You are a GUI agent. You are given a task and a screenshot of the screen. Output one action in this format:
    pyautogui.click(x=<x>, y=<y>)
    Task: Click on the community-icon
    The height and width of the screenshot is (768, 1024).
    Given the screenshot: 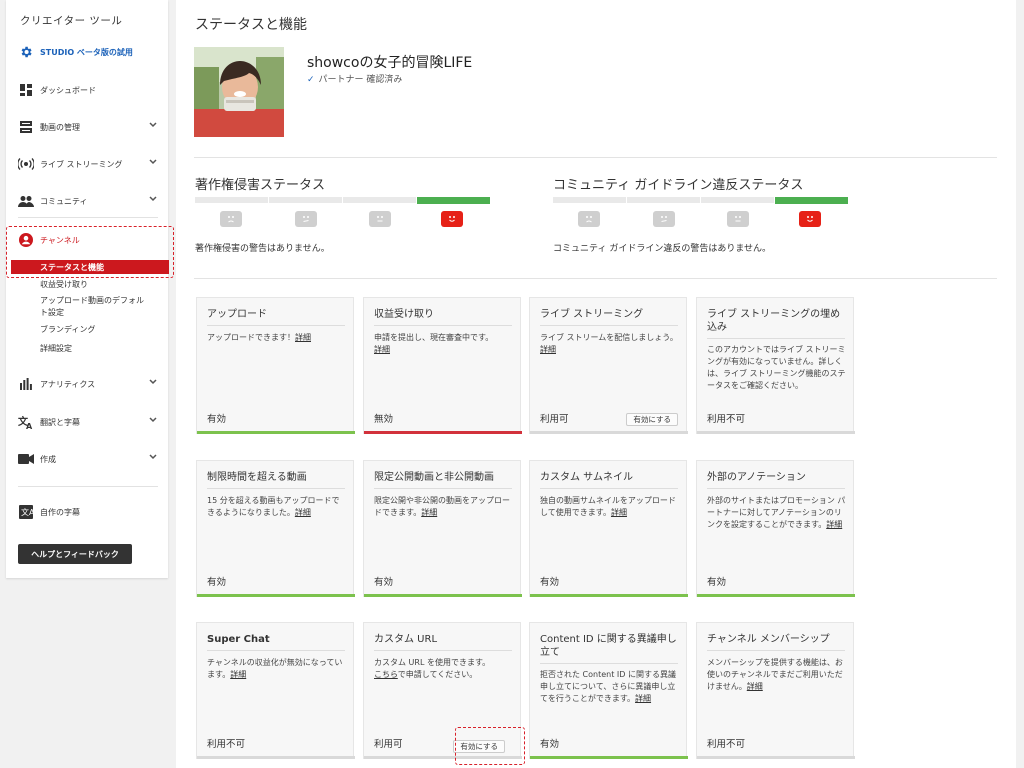 What is the action you would take?
    pyautogui.click(x=26, y=201)
    